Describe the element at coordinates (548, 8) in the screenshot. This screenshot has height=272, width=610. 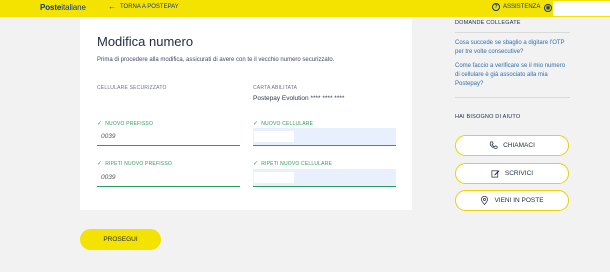
I see `user-icon: ◉` at that location.